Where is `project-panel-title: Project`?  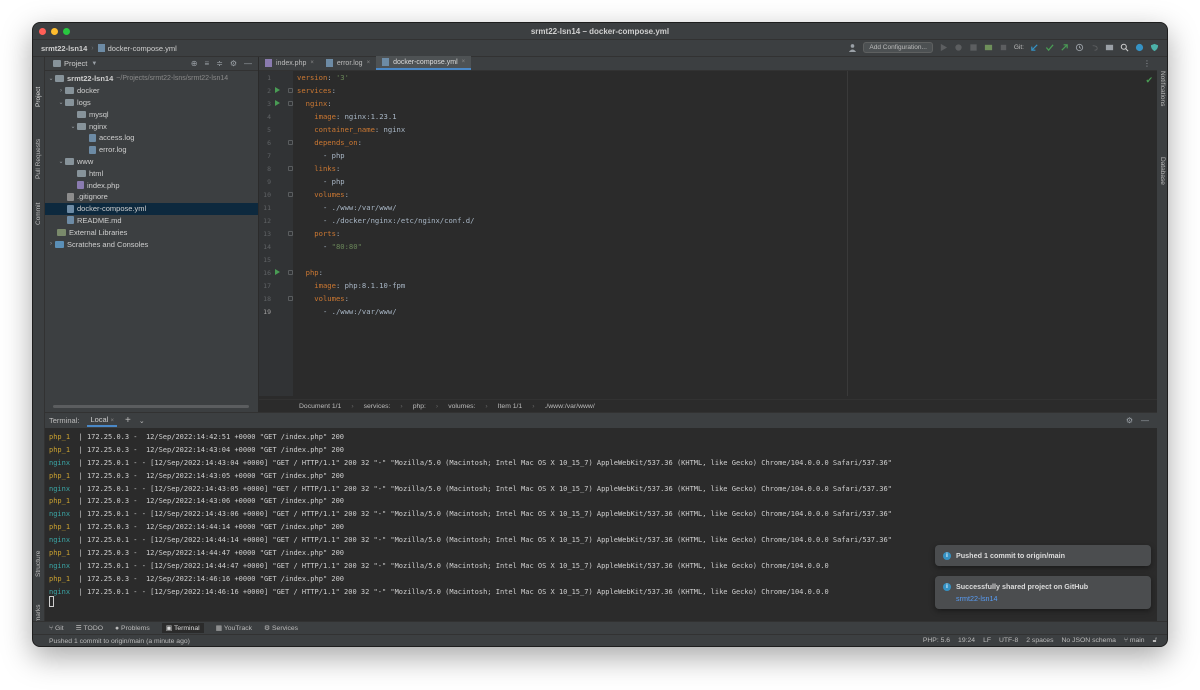 project-panel-title: Project is located at coordinates (75, 63).